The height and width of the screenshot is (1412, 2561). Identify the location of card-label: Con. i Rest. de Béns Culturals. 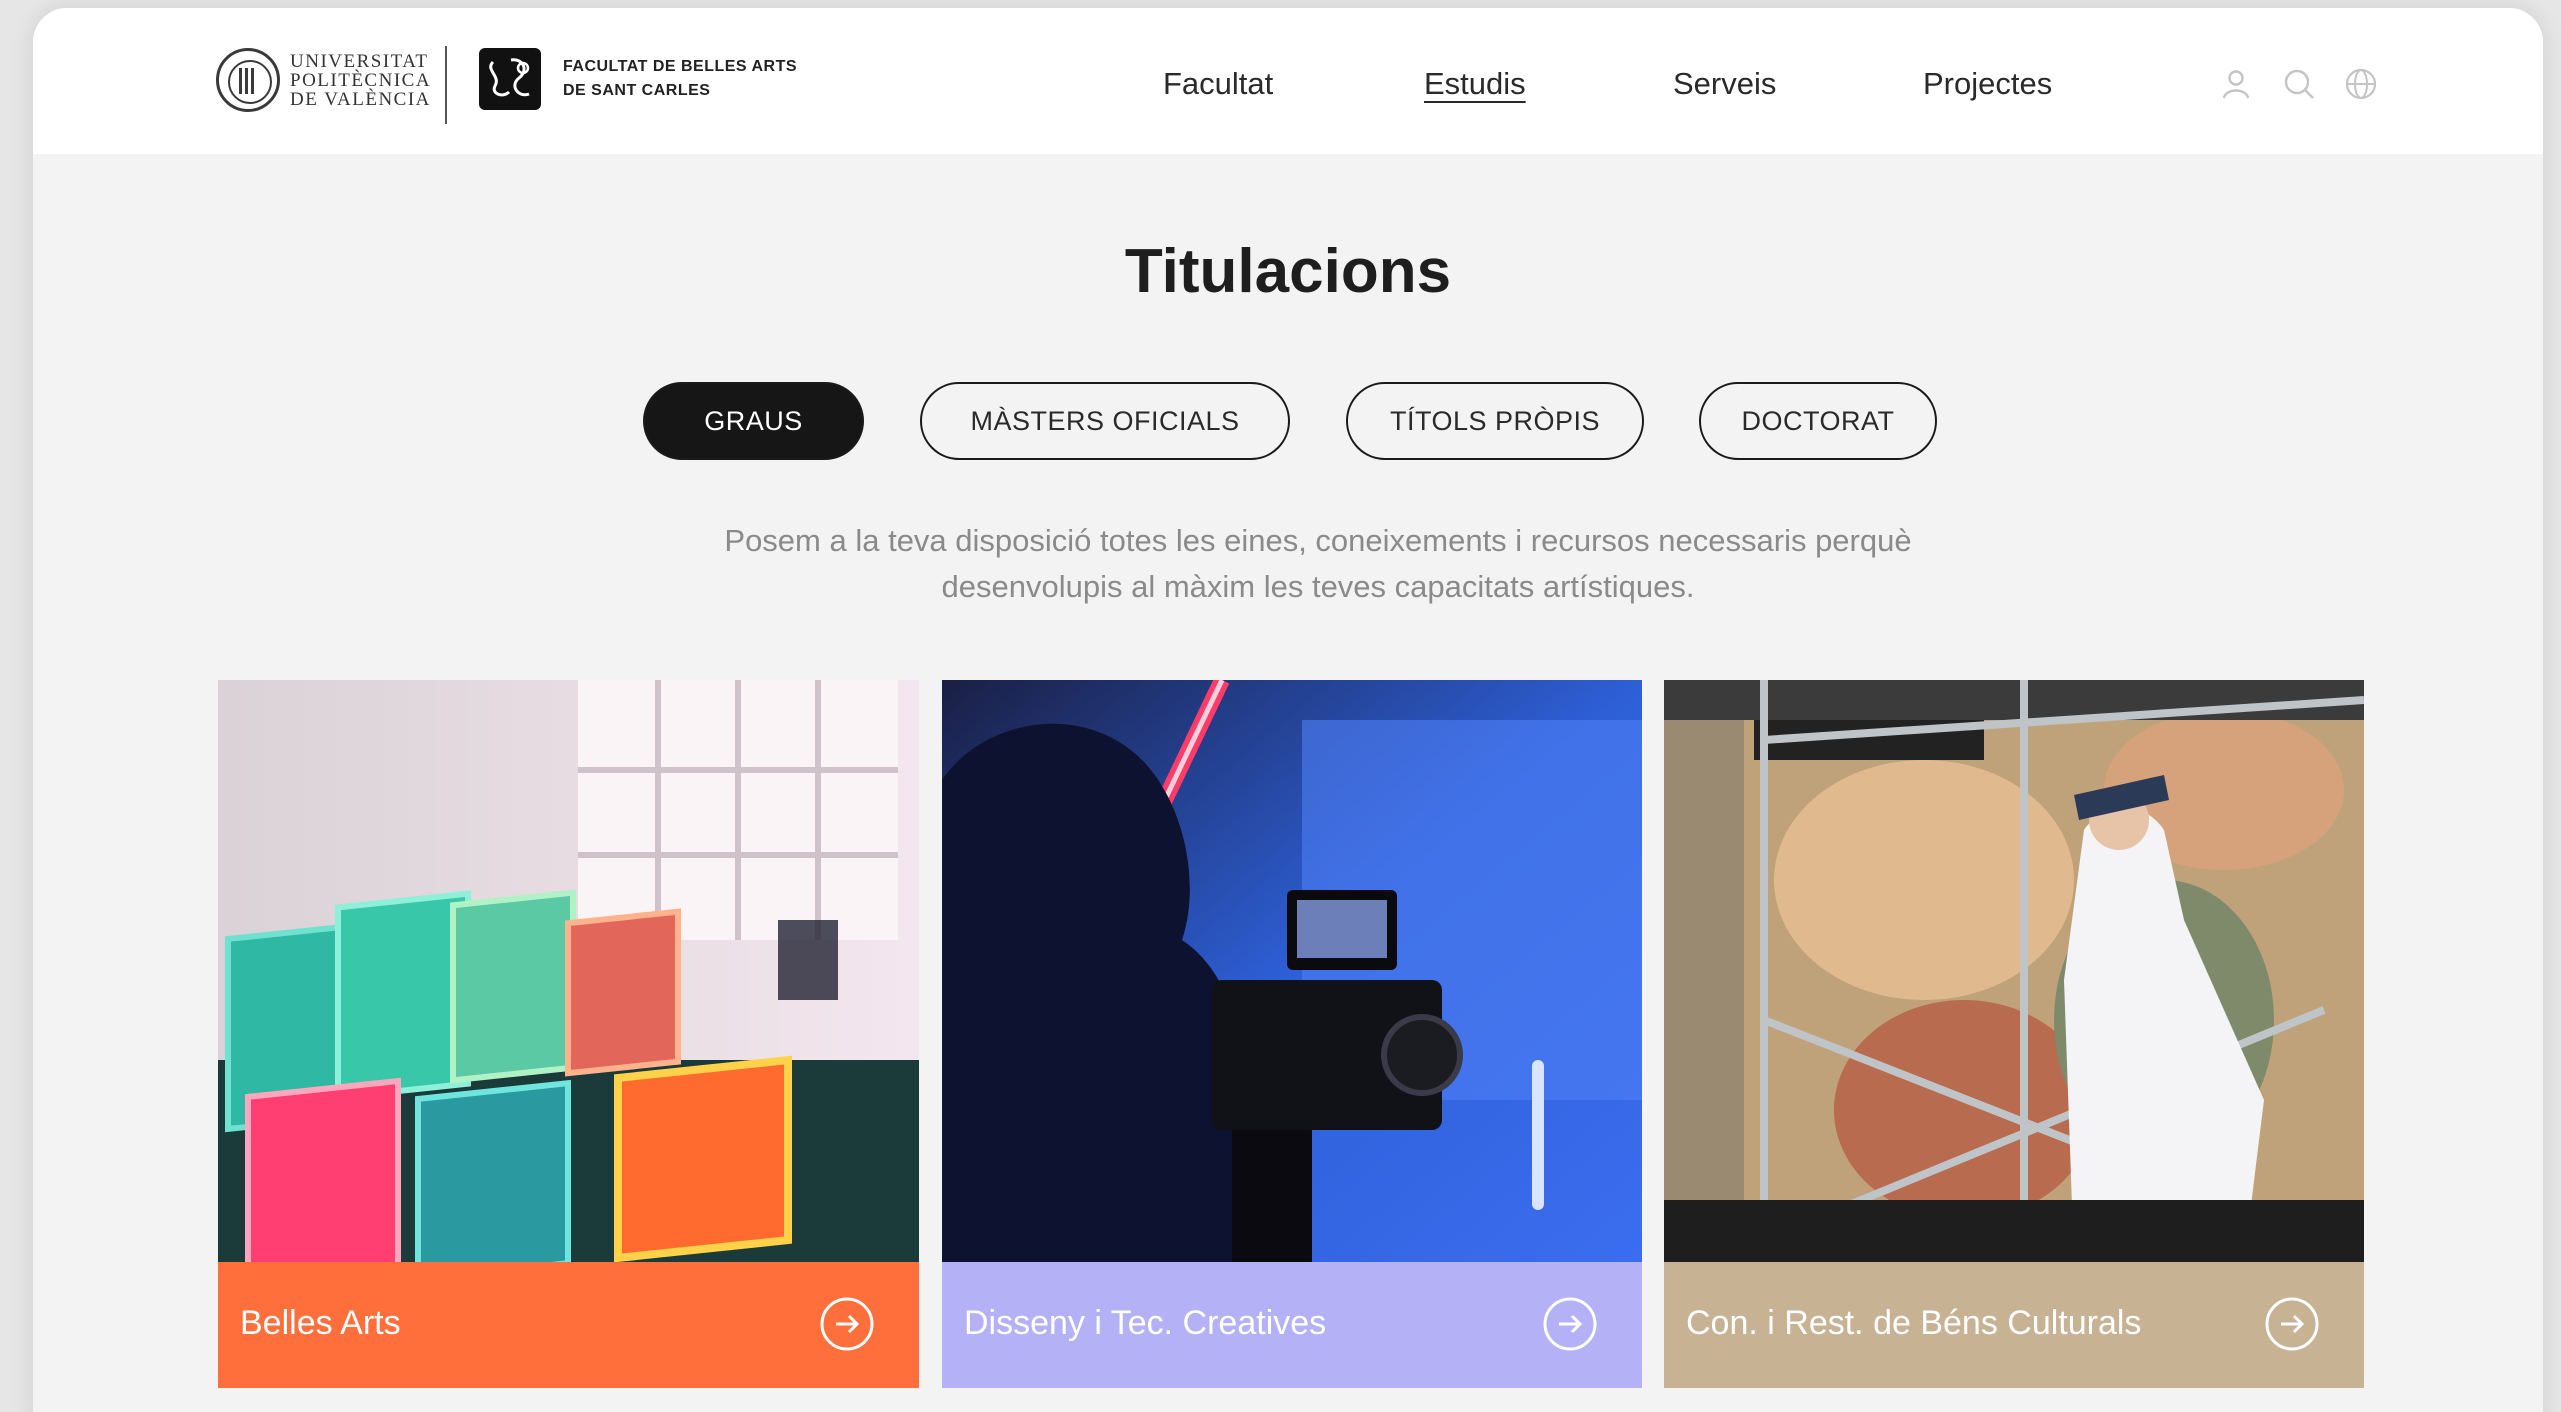
(1914, 1323).